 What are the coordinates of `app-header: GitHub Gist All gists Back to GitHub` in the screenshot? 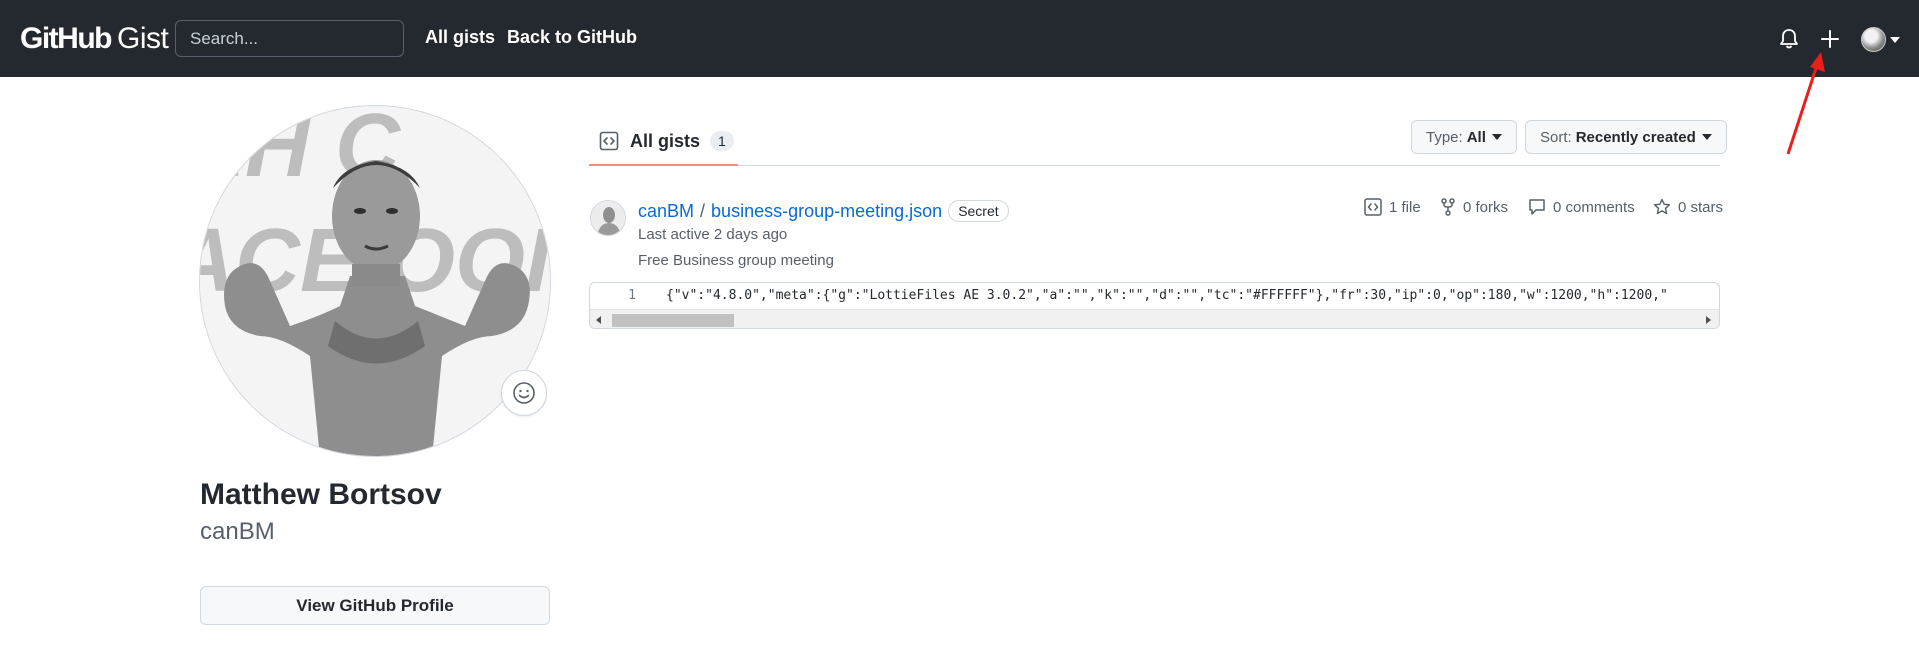 It's located at (959, 38).